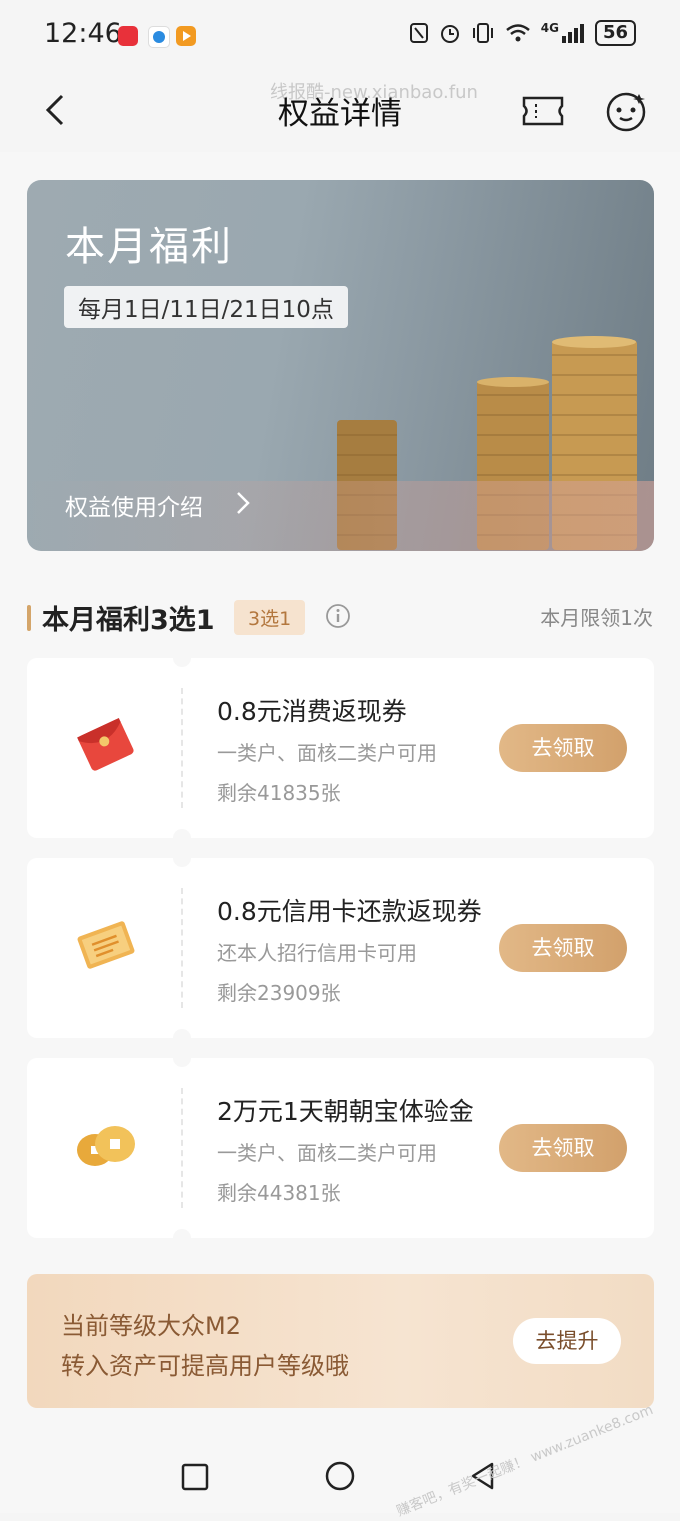 The image size is (680, 1521). Describe the element at coordinates (340, 35) in the screenshot. I see `status-bar: 12:46 4G 56` at that location.